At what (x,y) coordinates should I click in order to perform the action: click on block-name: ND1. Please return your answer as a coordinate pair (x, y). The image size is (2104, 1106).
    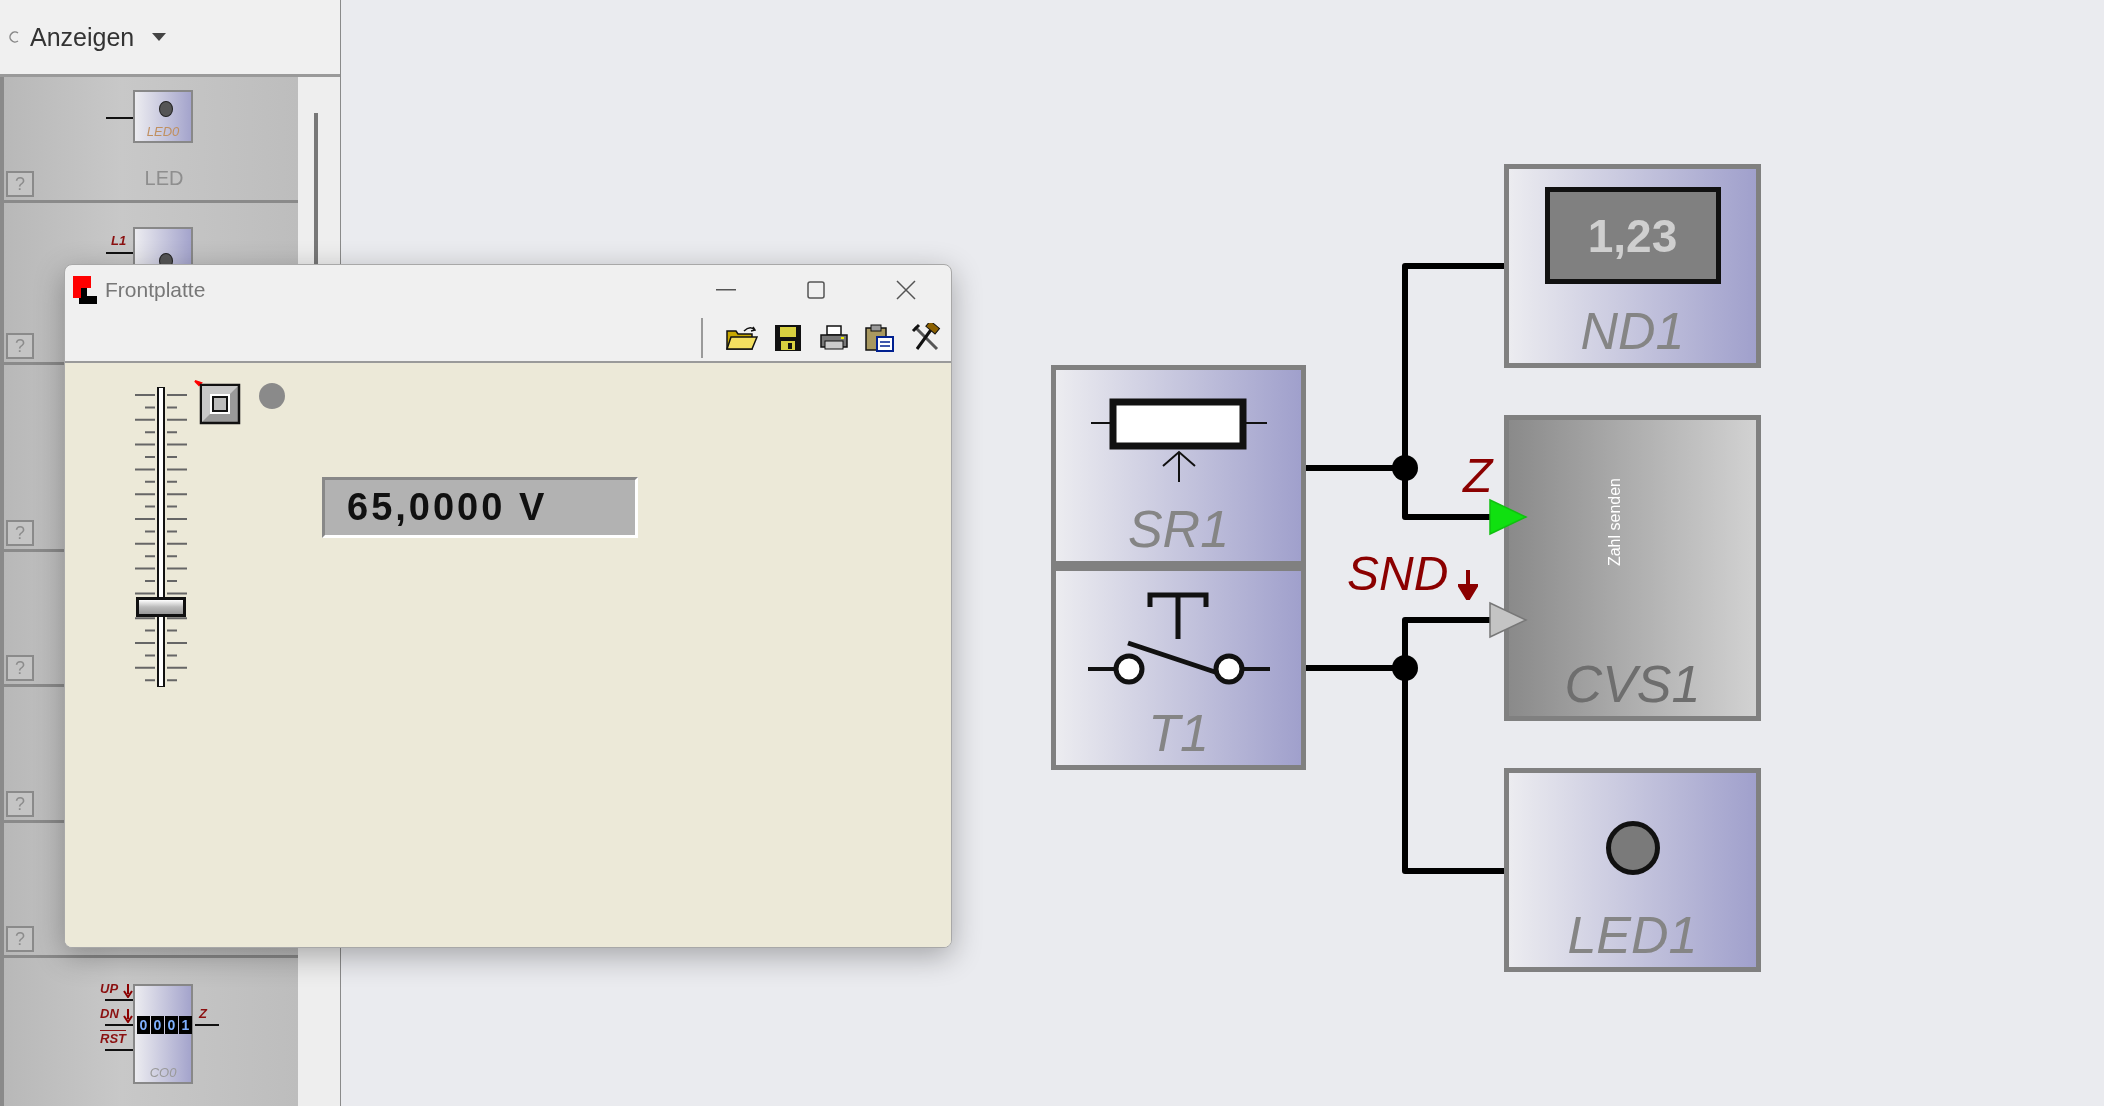
    Looking at the image, I should click on (1632, 331).